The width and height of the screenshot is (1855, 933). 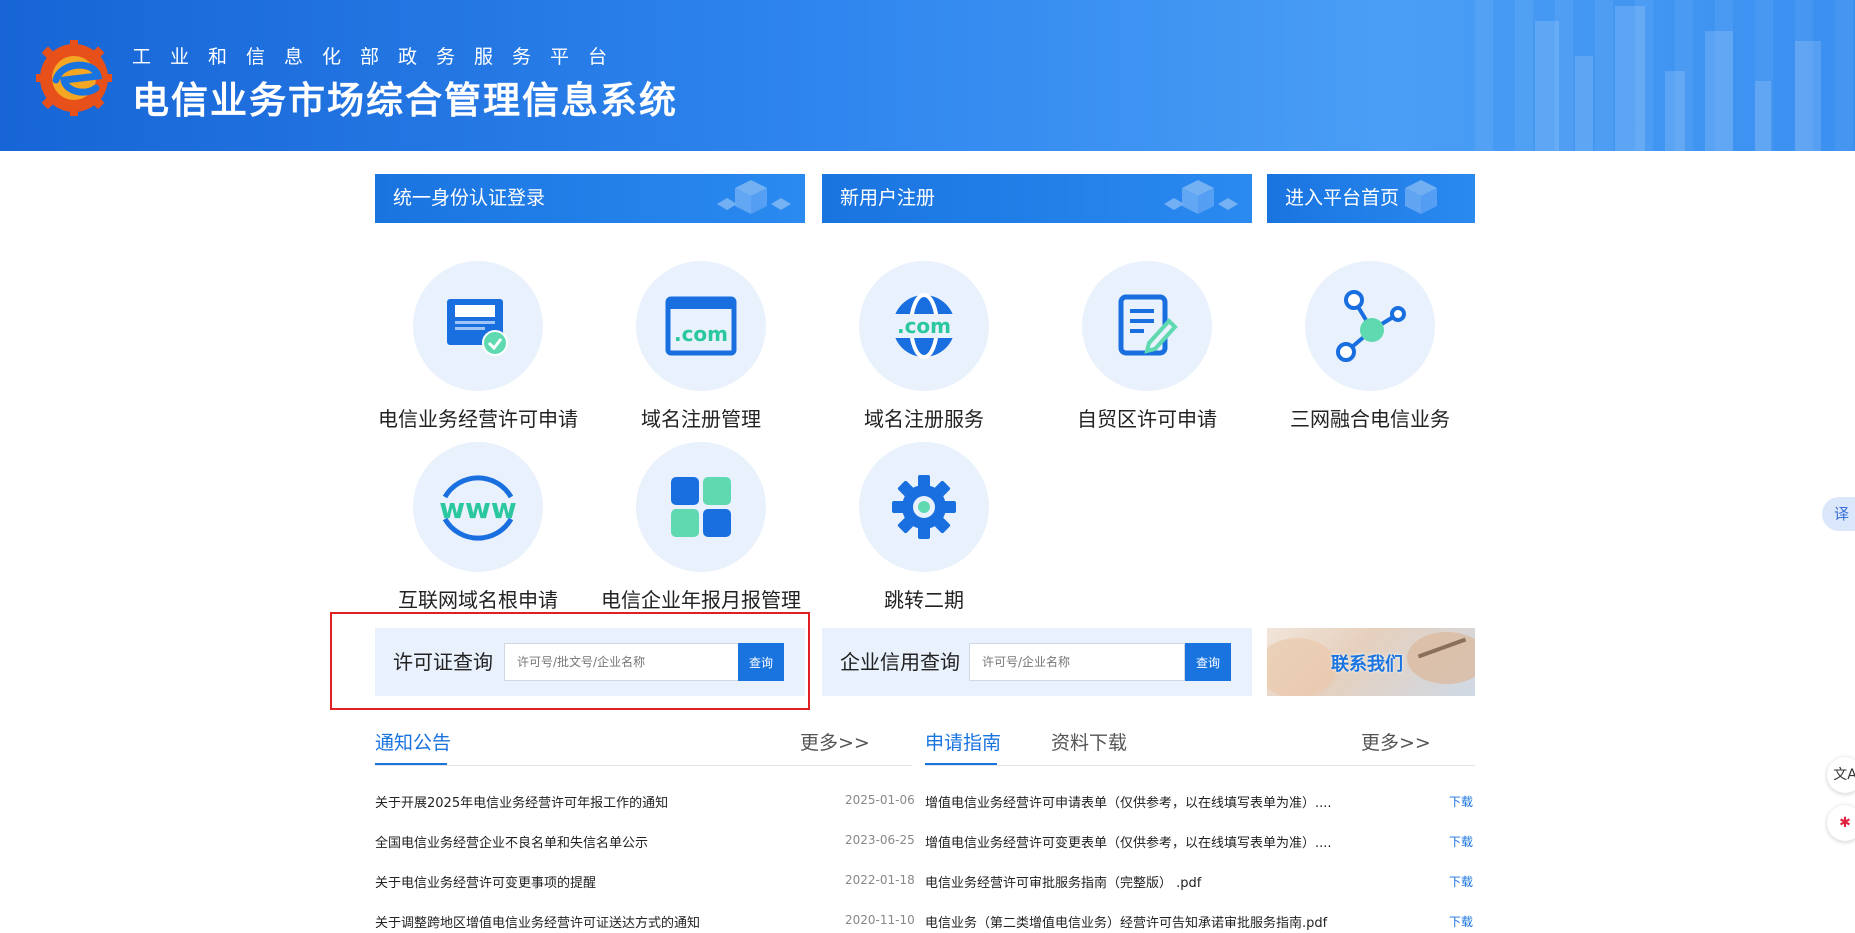 What do you see at coordinates (1370, 326) in the screenshot?
I see `network-nodes-icon` at bounding box center [1370, 326].